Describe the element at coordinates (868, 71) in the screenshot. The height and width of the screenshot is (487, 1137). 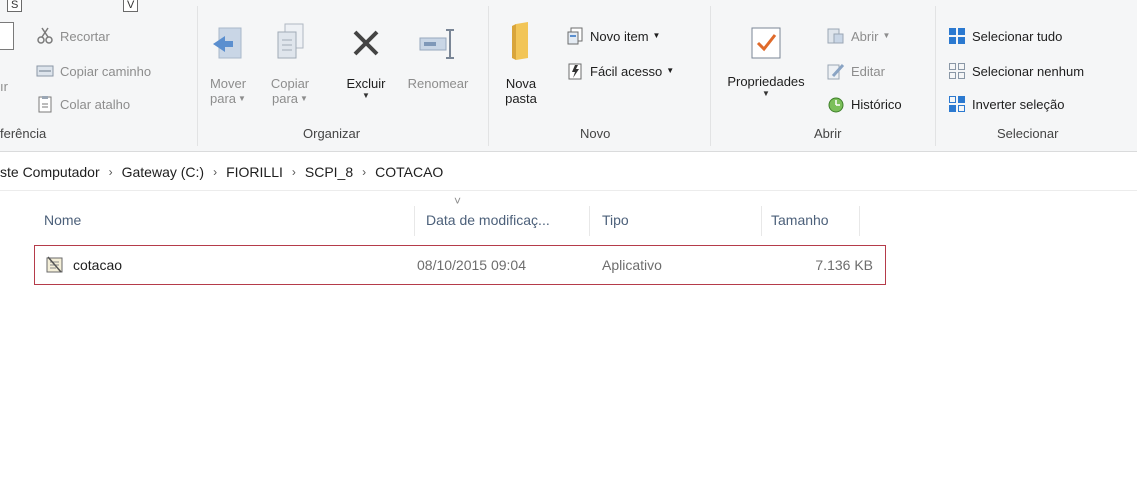
I see `edit-label: Editar` at that location.